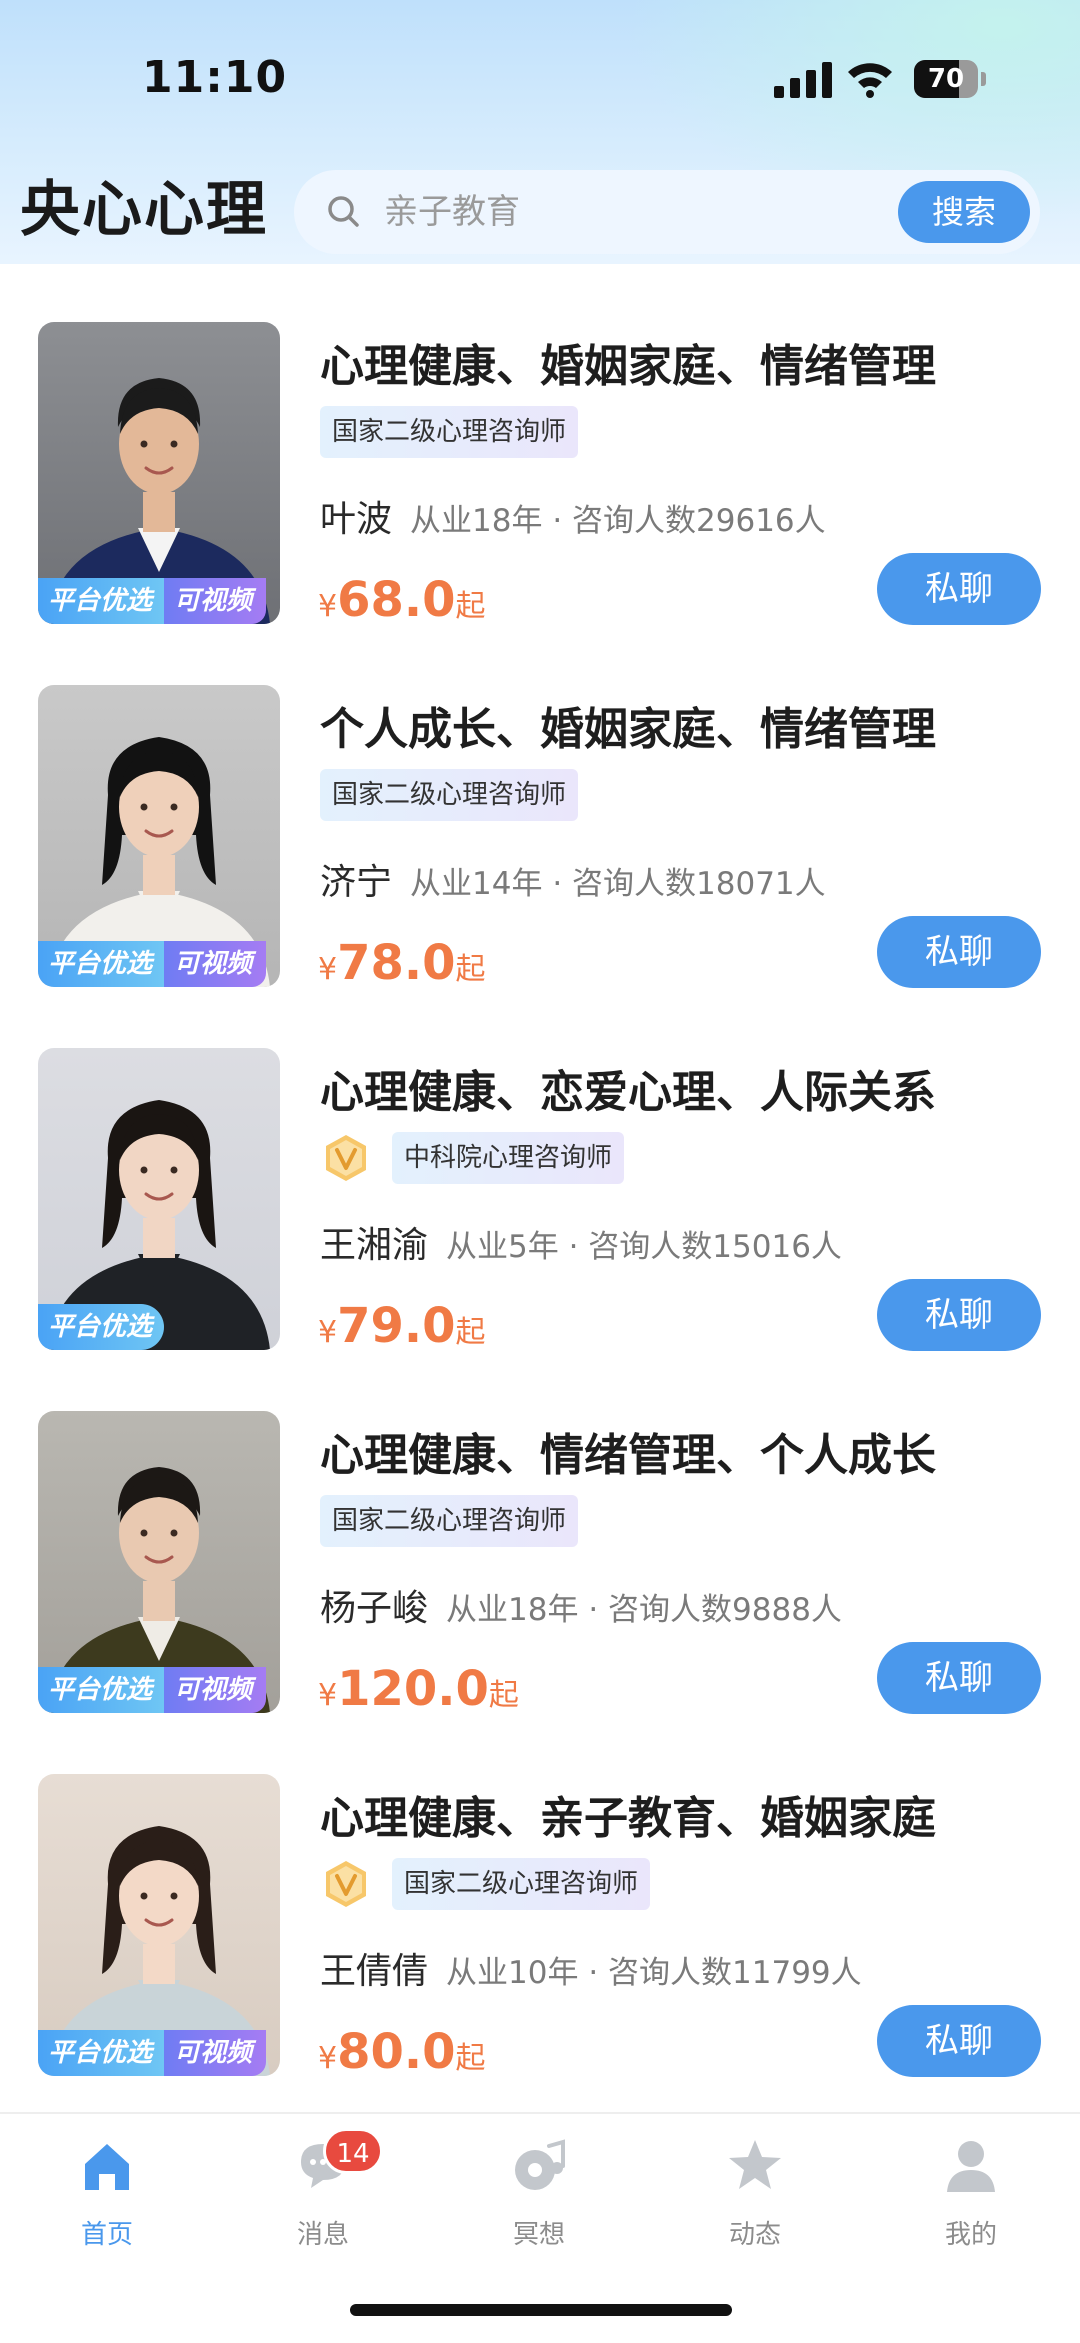 Image resolution: width=1080 pixels, height=2343 pixels. I want to click on consultant-experience: 从业14年 · 咨询人数18071人, so click(618, 884).